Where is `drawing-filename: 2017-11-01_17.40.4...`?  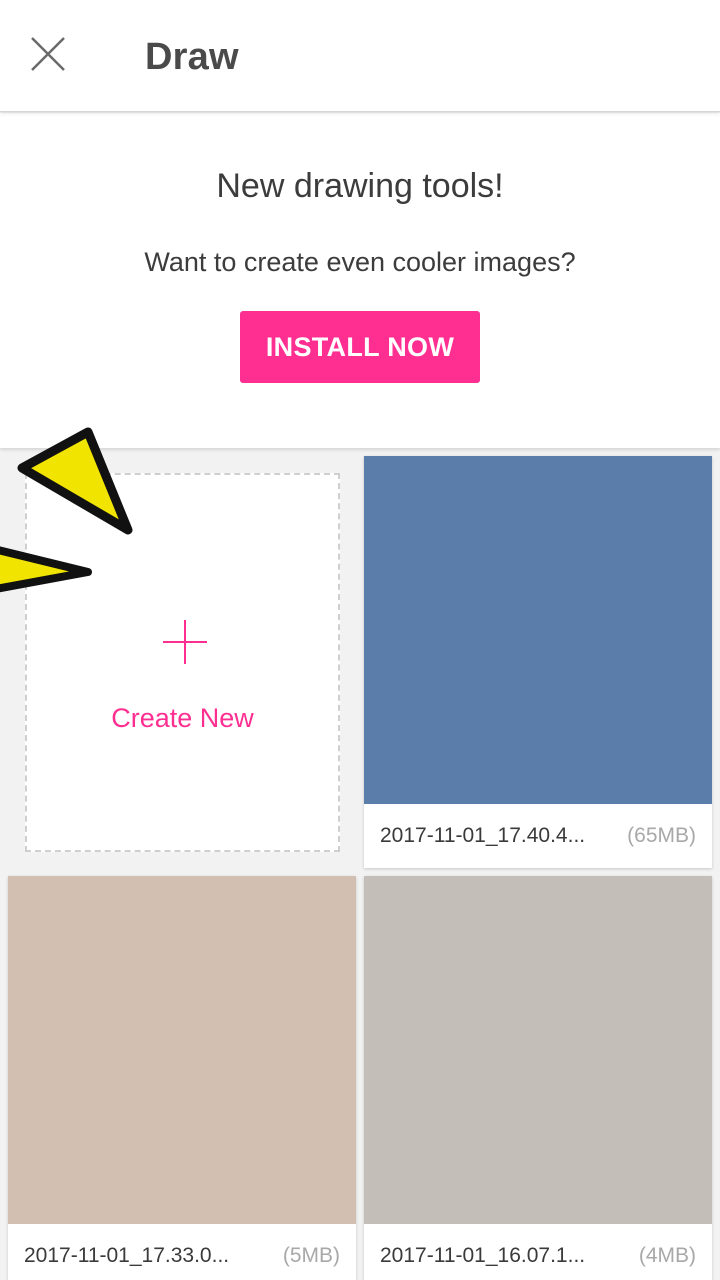
drawing-filename: 2017-11-01_17.40.4... is located at coordinates (483, 835).